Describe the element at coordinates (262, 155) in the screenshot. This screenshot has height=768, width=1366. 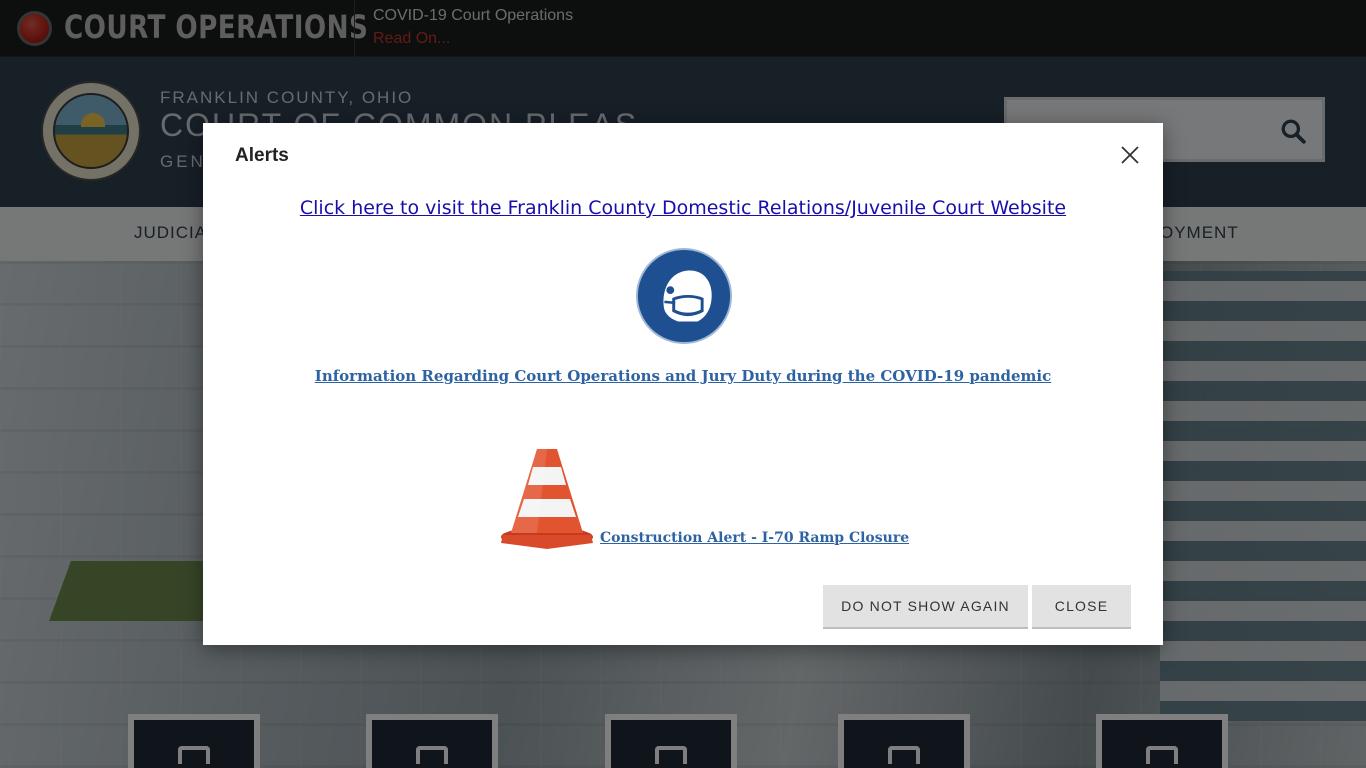
I see `modal-title: Alerts` at that location.